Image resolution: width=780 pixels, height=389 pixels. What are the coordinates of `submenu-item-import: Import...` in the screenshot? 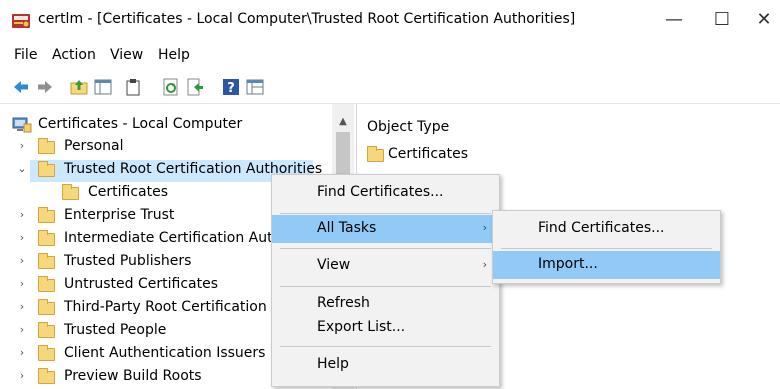 It's located at (606, 265).